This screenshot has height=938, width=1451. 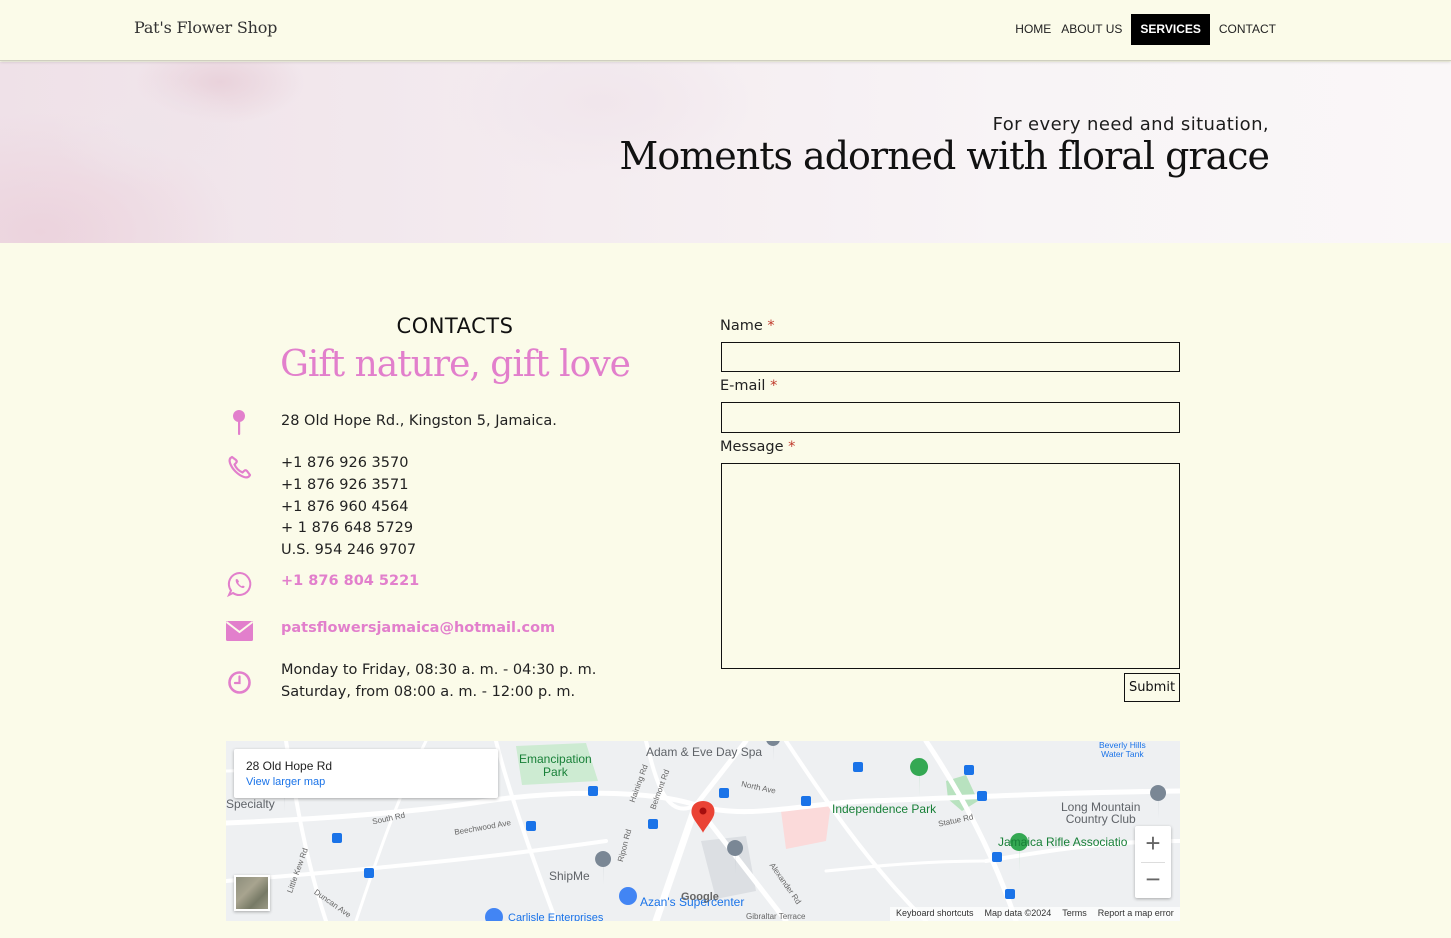 I want to click on phone-number: + 1 876 648 5729, so click(x=348, y=529).